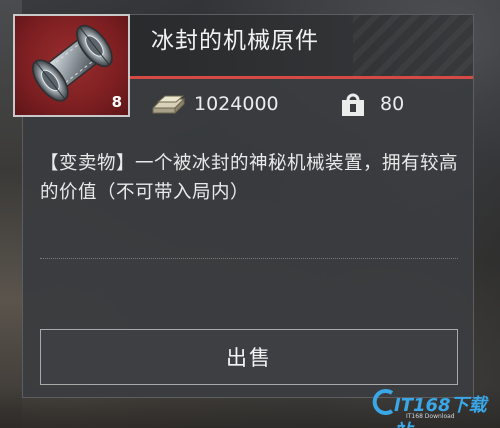 This screenshot has width=500, height=428. I want to click on item-weight: 80, so click(392, 104).